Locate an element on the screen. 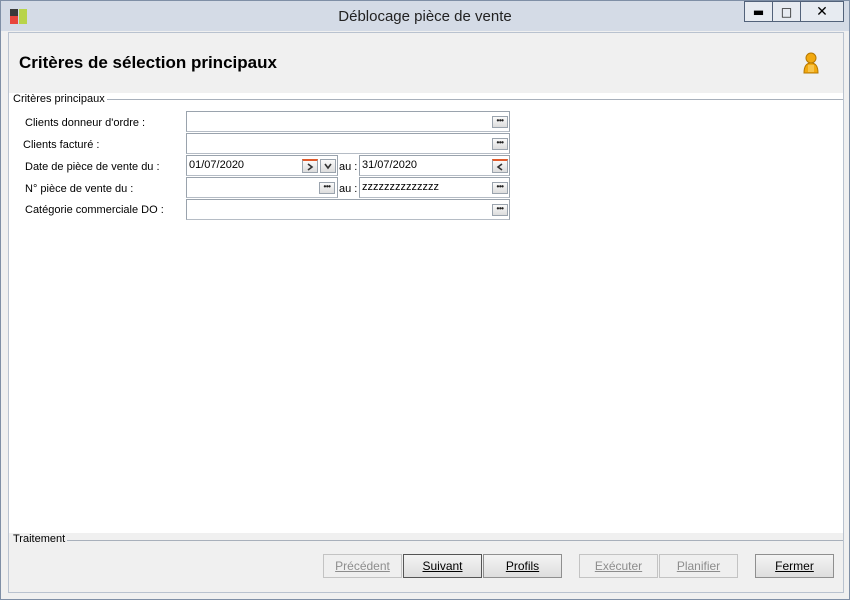 This screenshot has height=600, width=850. previous-button: Précédent is located at coordinates (362, 566).